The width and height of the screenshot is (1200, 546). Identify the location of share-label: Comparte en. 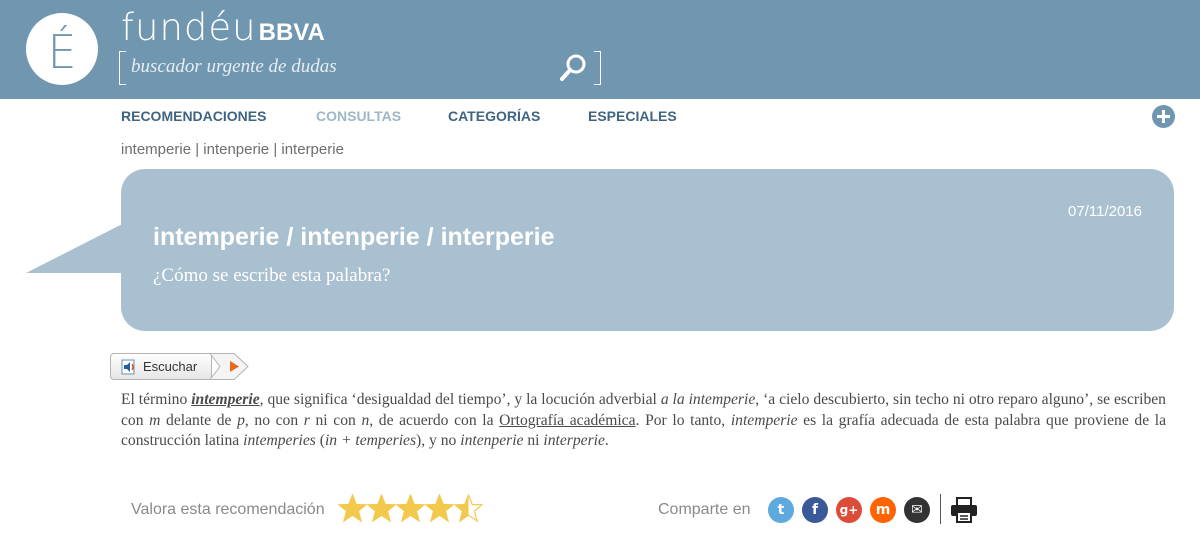
(704, 509).